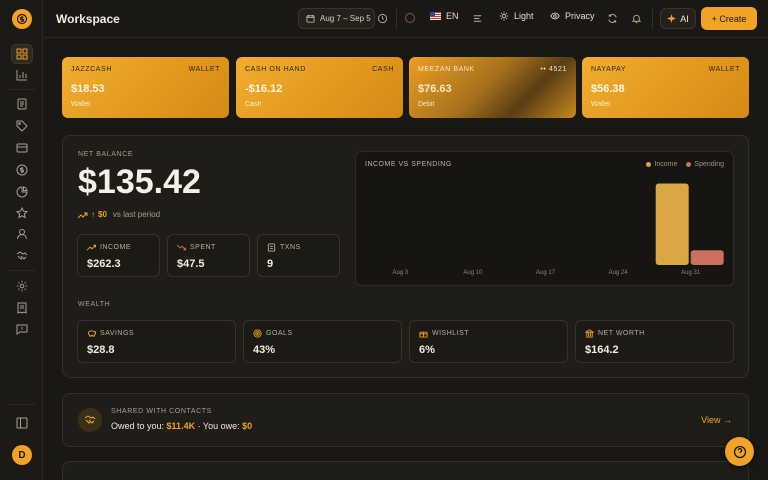 The height and width of the screenshot is (480, 768). Describe the element at coordinates (446, 69) in the screenshot. I see `wallet-name: MEEZAN BANK` at that location.